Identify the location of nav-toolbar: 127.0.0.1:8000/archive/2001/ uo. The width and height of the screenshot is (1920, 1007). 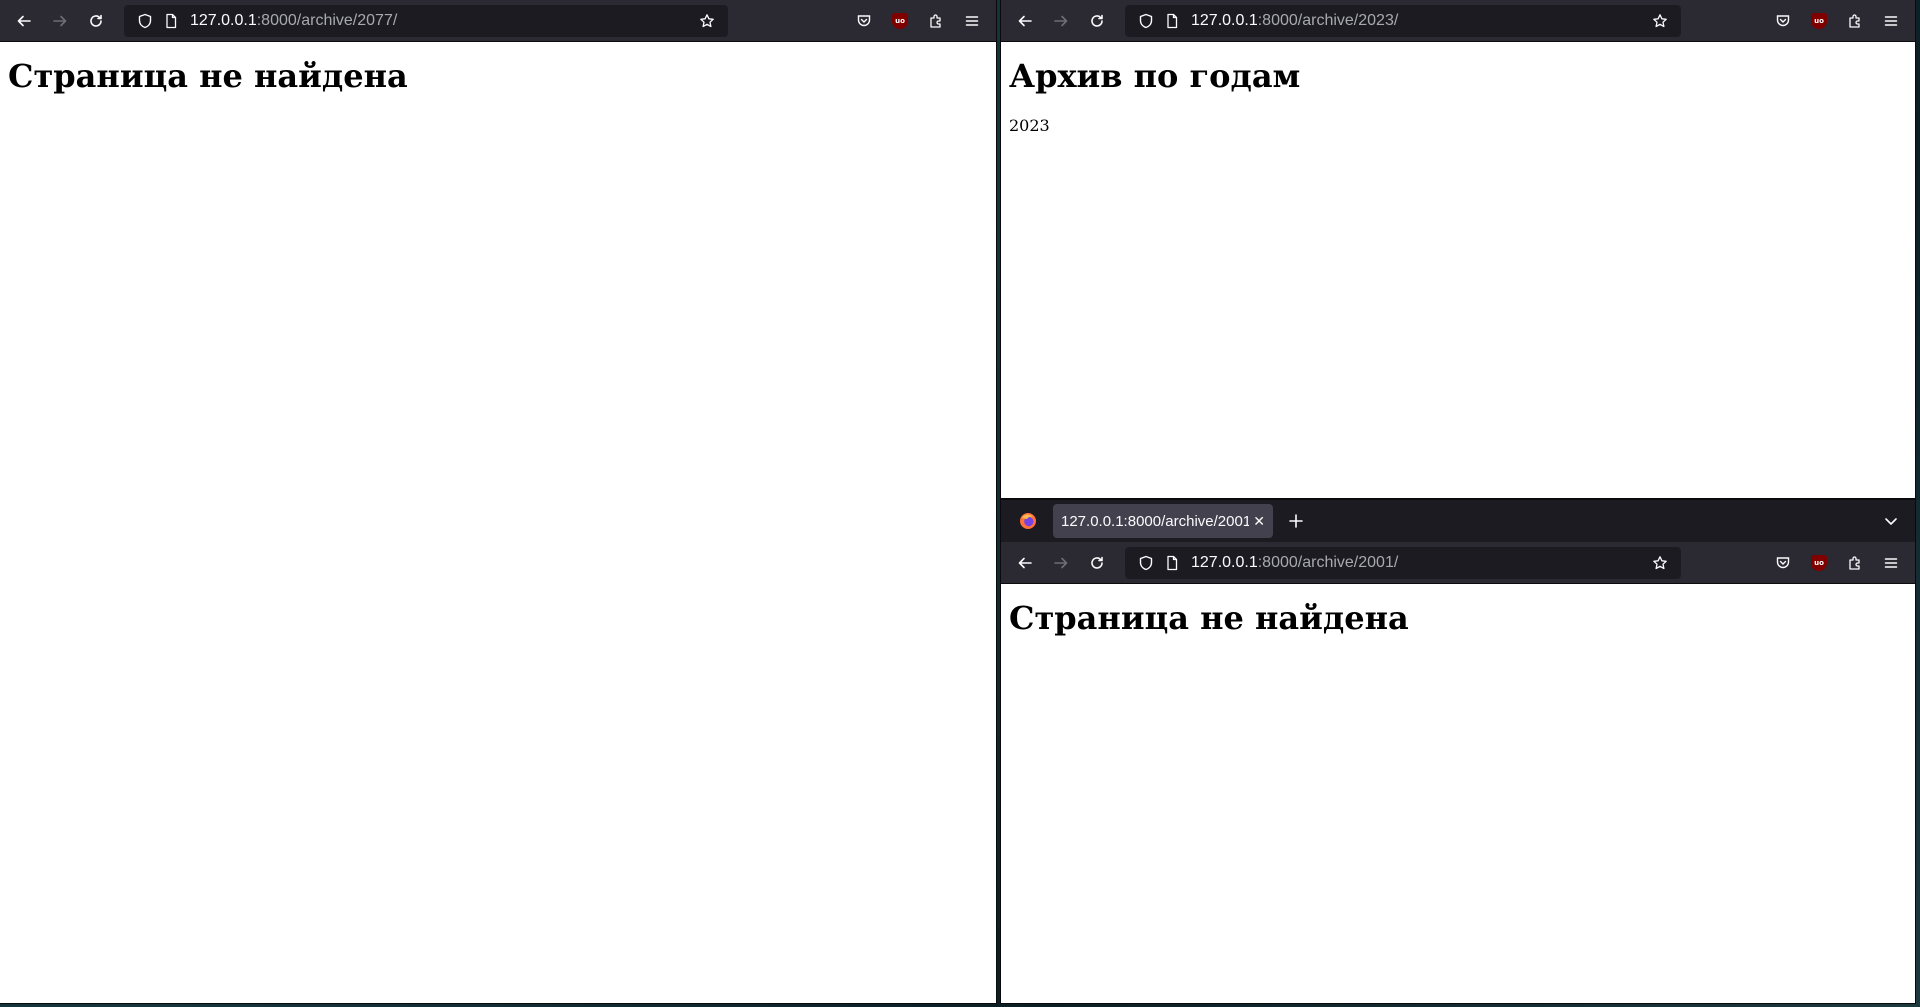
(1458, 563).